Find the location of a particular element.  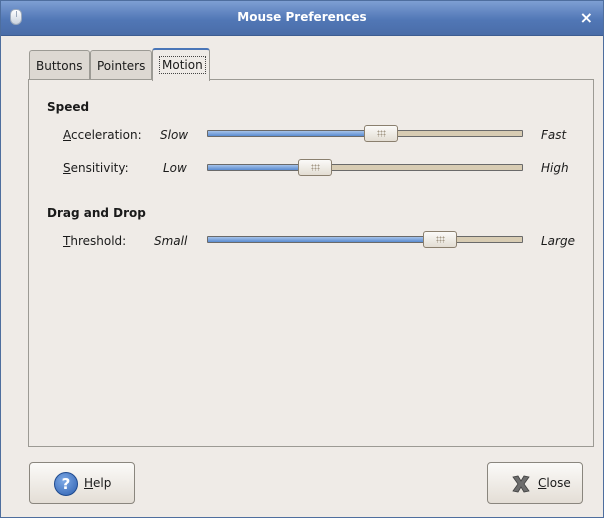

acceleration-label: Acceleration: is located at coordinates (102, 135).